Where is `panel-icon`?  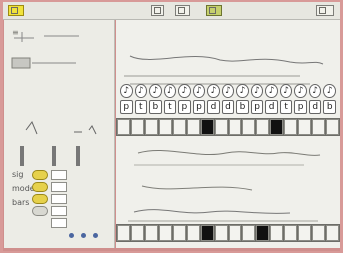 panel-icon is located at coordinates (322, 10).